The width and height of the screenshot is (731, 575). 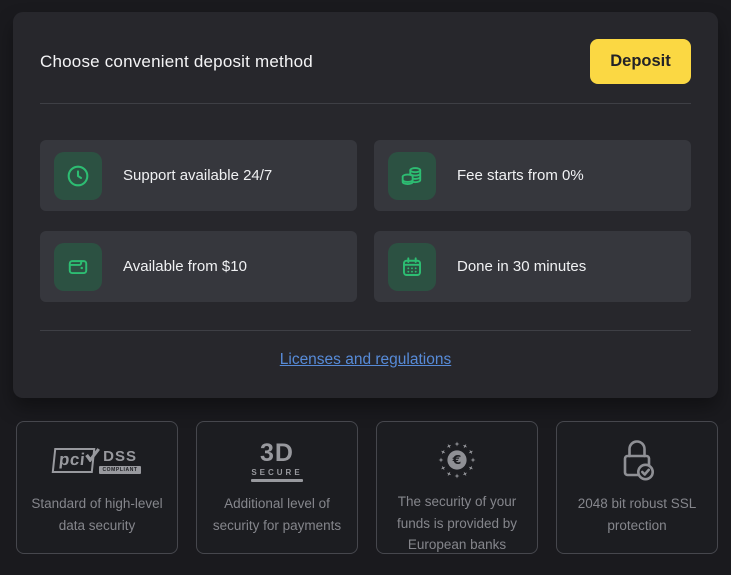 I want to click on feature-label: Support available 24/7, so click(x=198, y=175).